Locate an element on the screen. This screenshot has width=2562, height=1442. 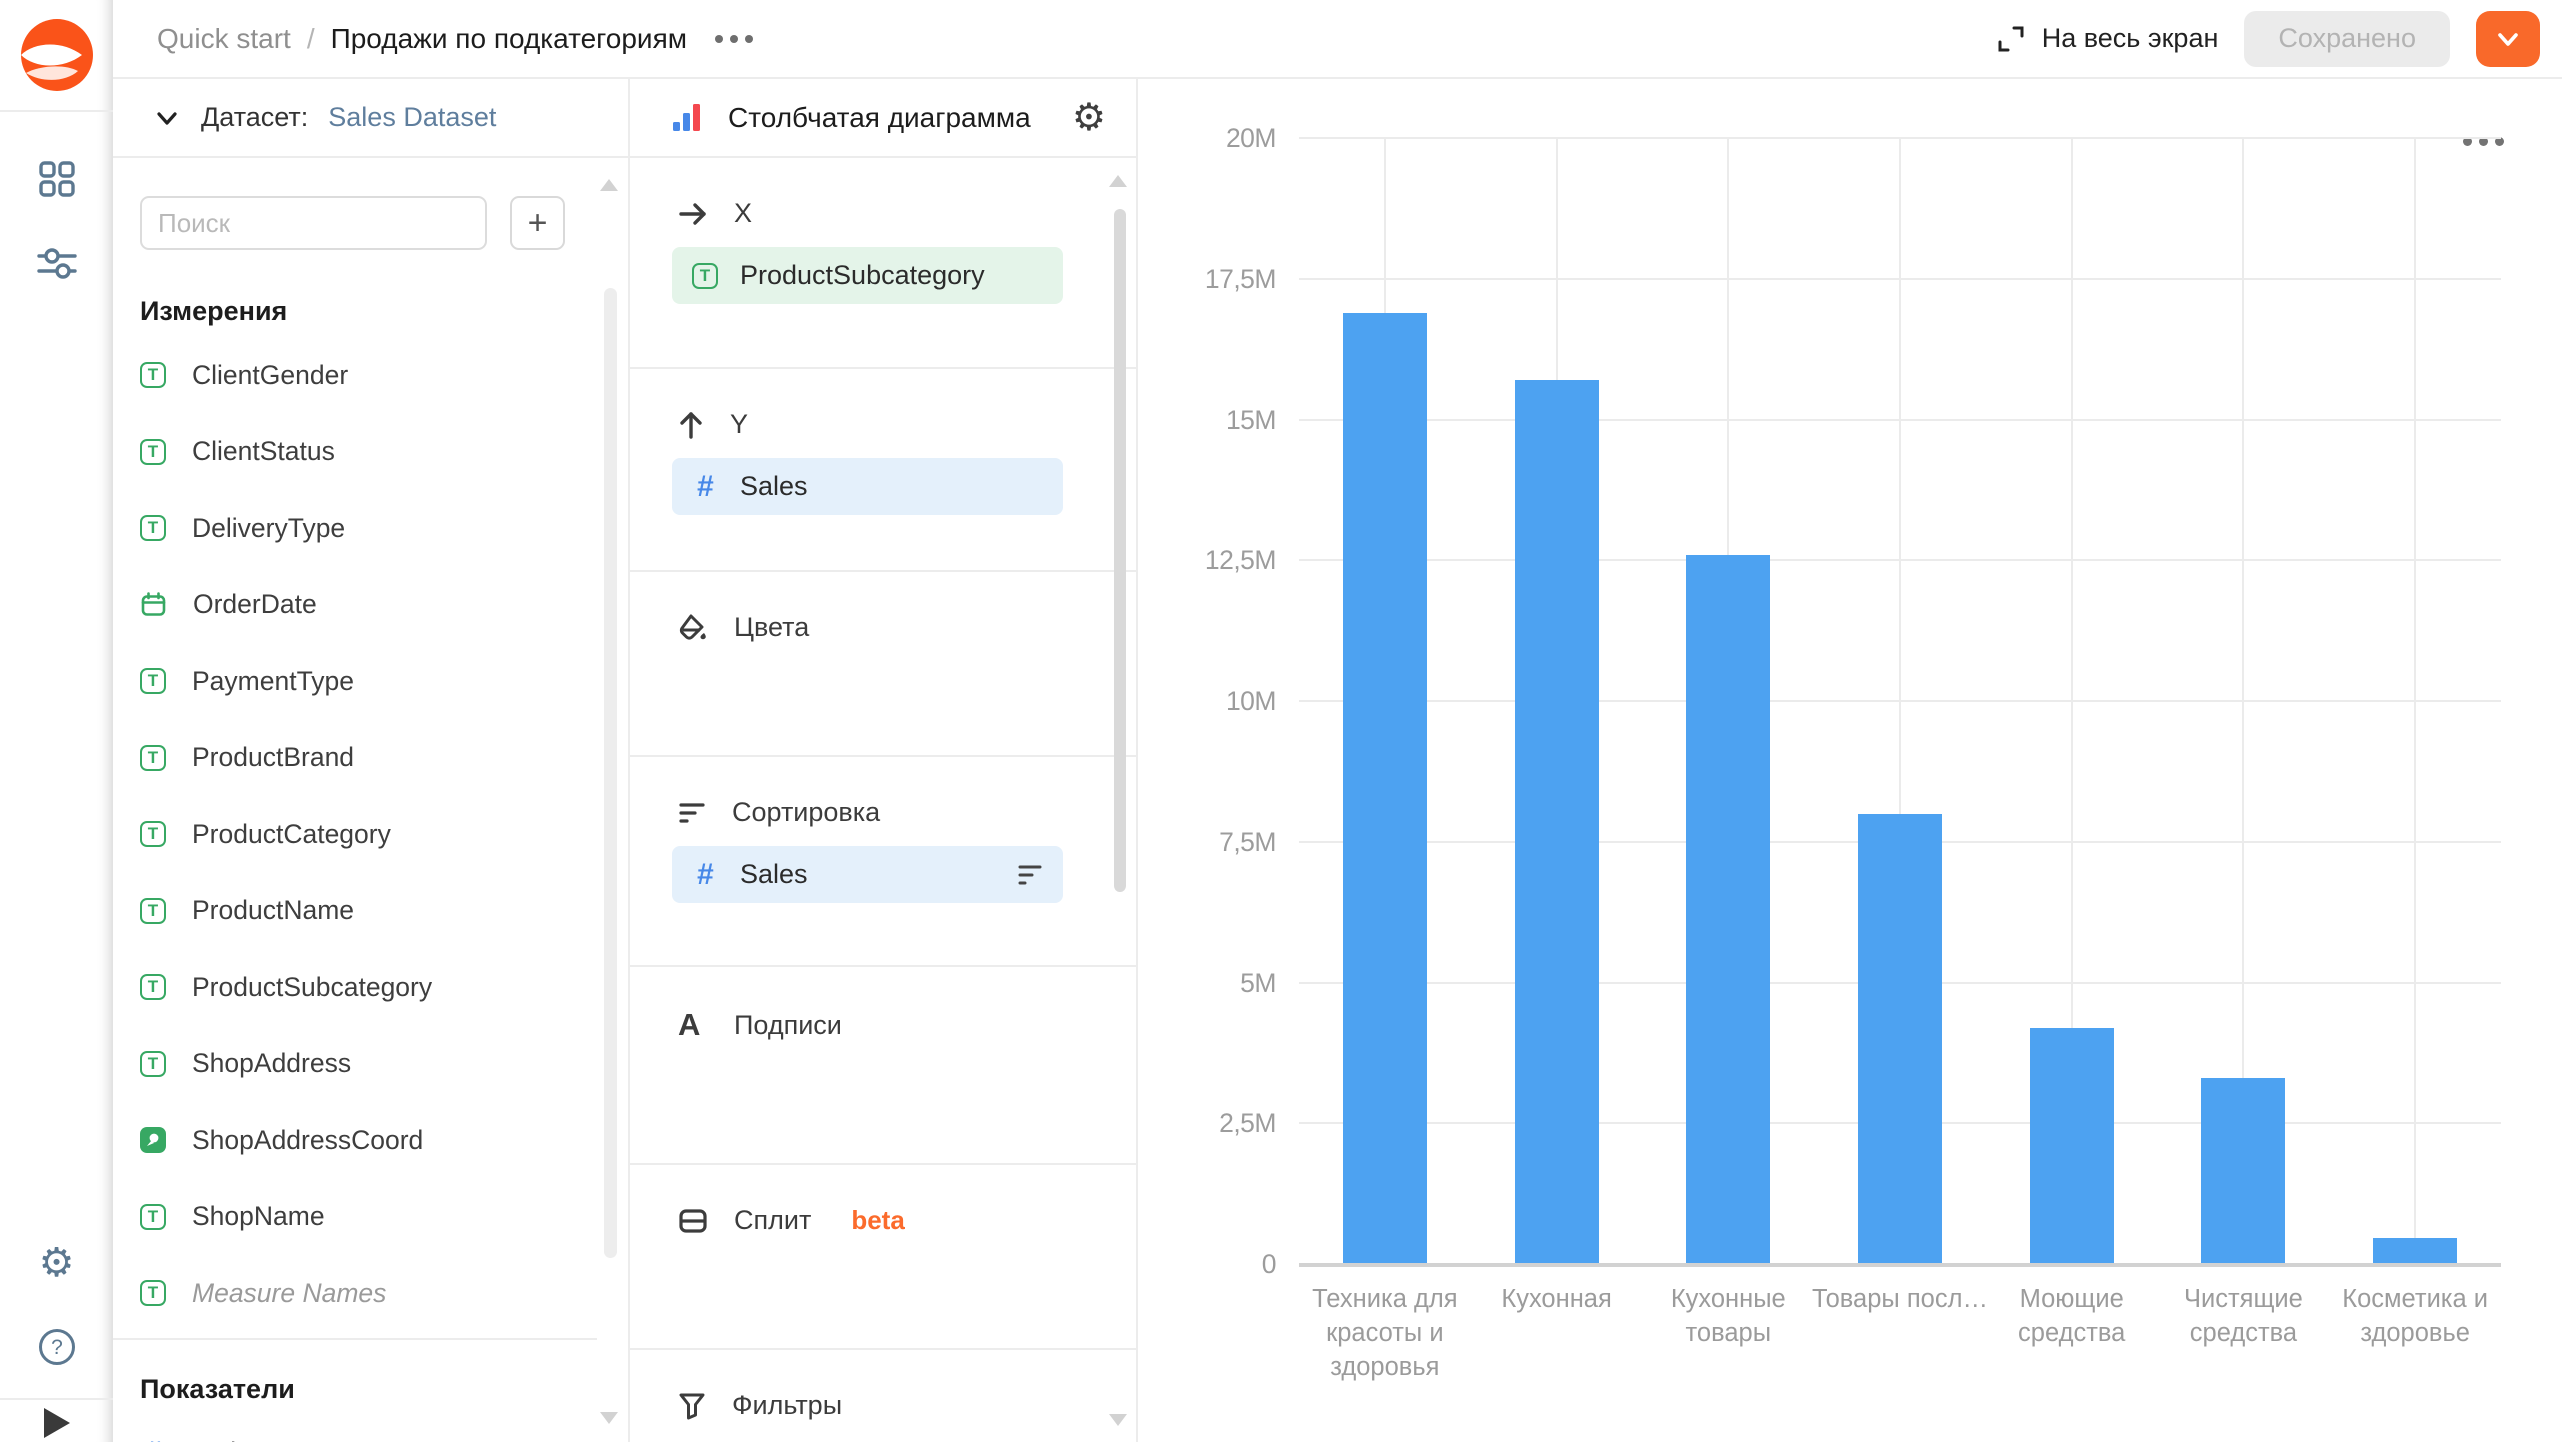
search-input is located at coordinates (313, 223).